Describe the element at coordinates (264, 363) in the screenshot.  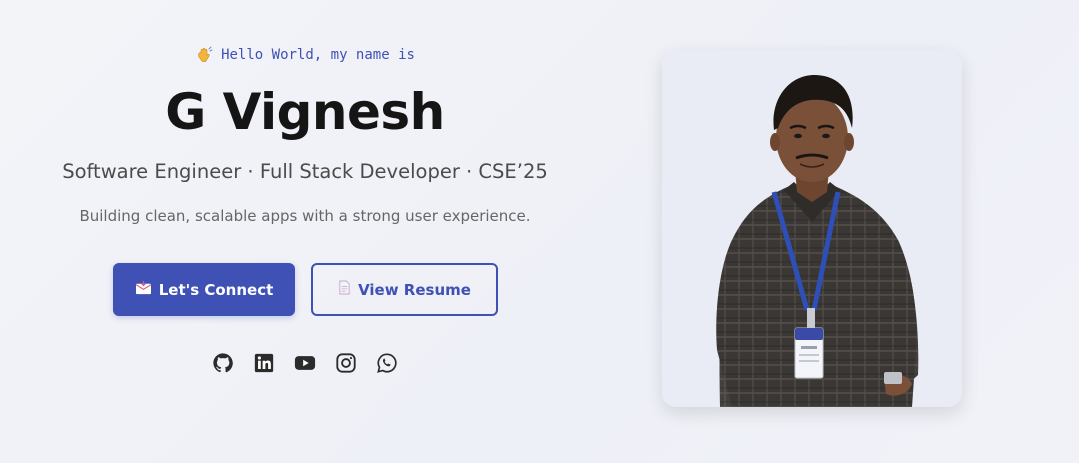
I see `linkedin-icon` at that location.